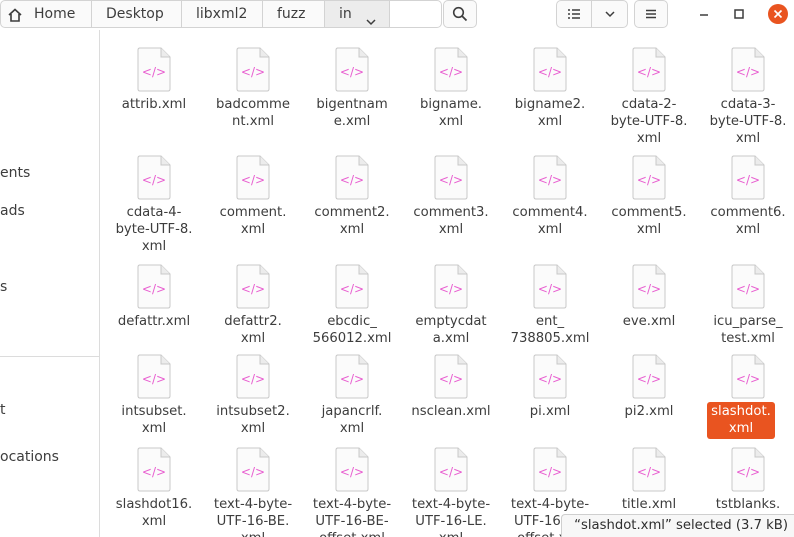 The height and width of the screenshot is (537, 794). What do you see at coordinates (154, 513) in the screenshot?
I see `file-name: slashdot16. xml` at bounding box center [154, 513].